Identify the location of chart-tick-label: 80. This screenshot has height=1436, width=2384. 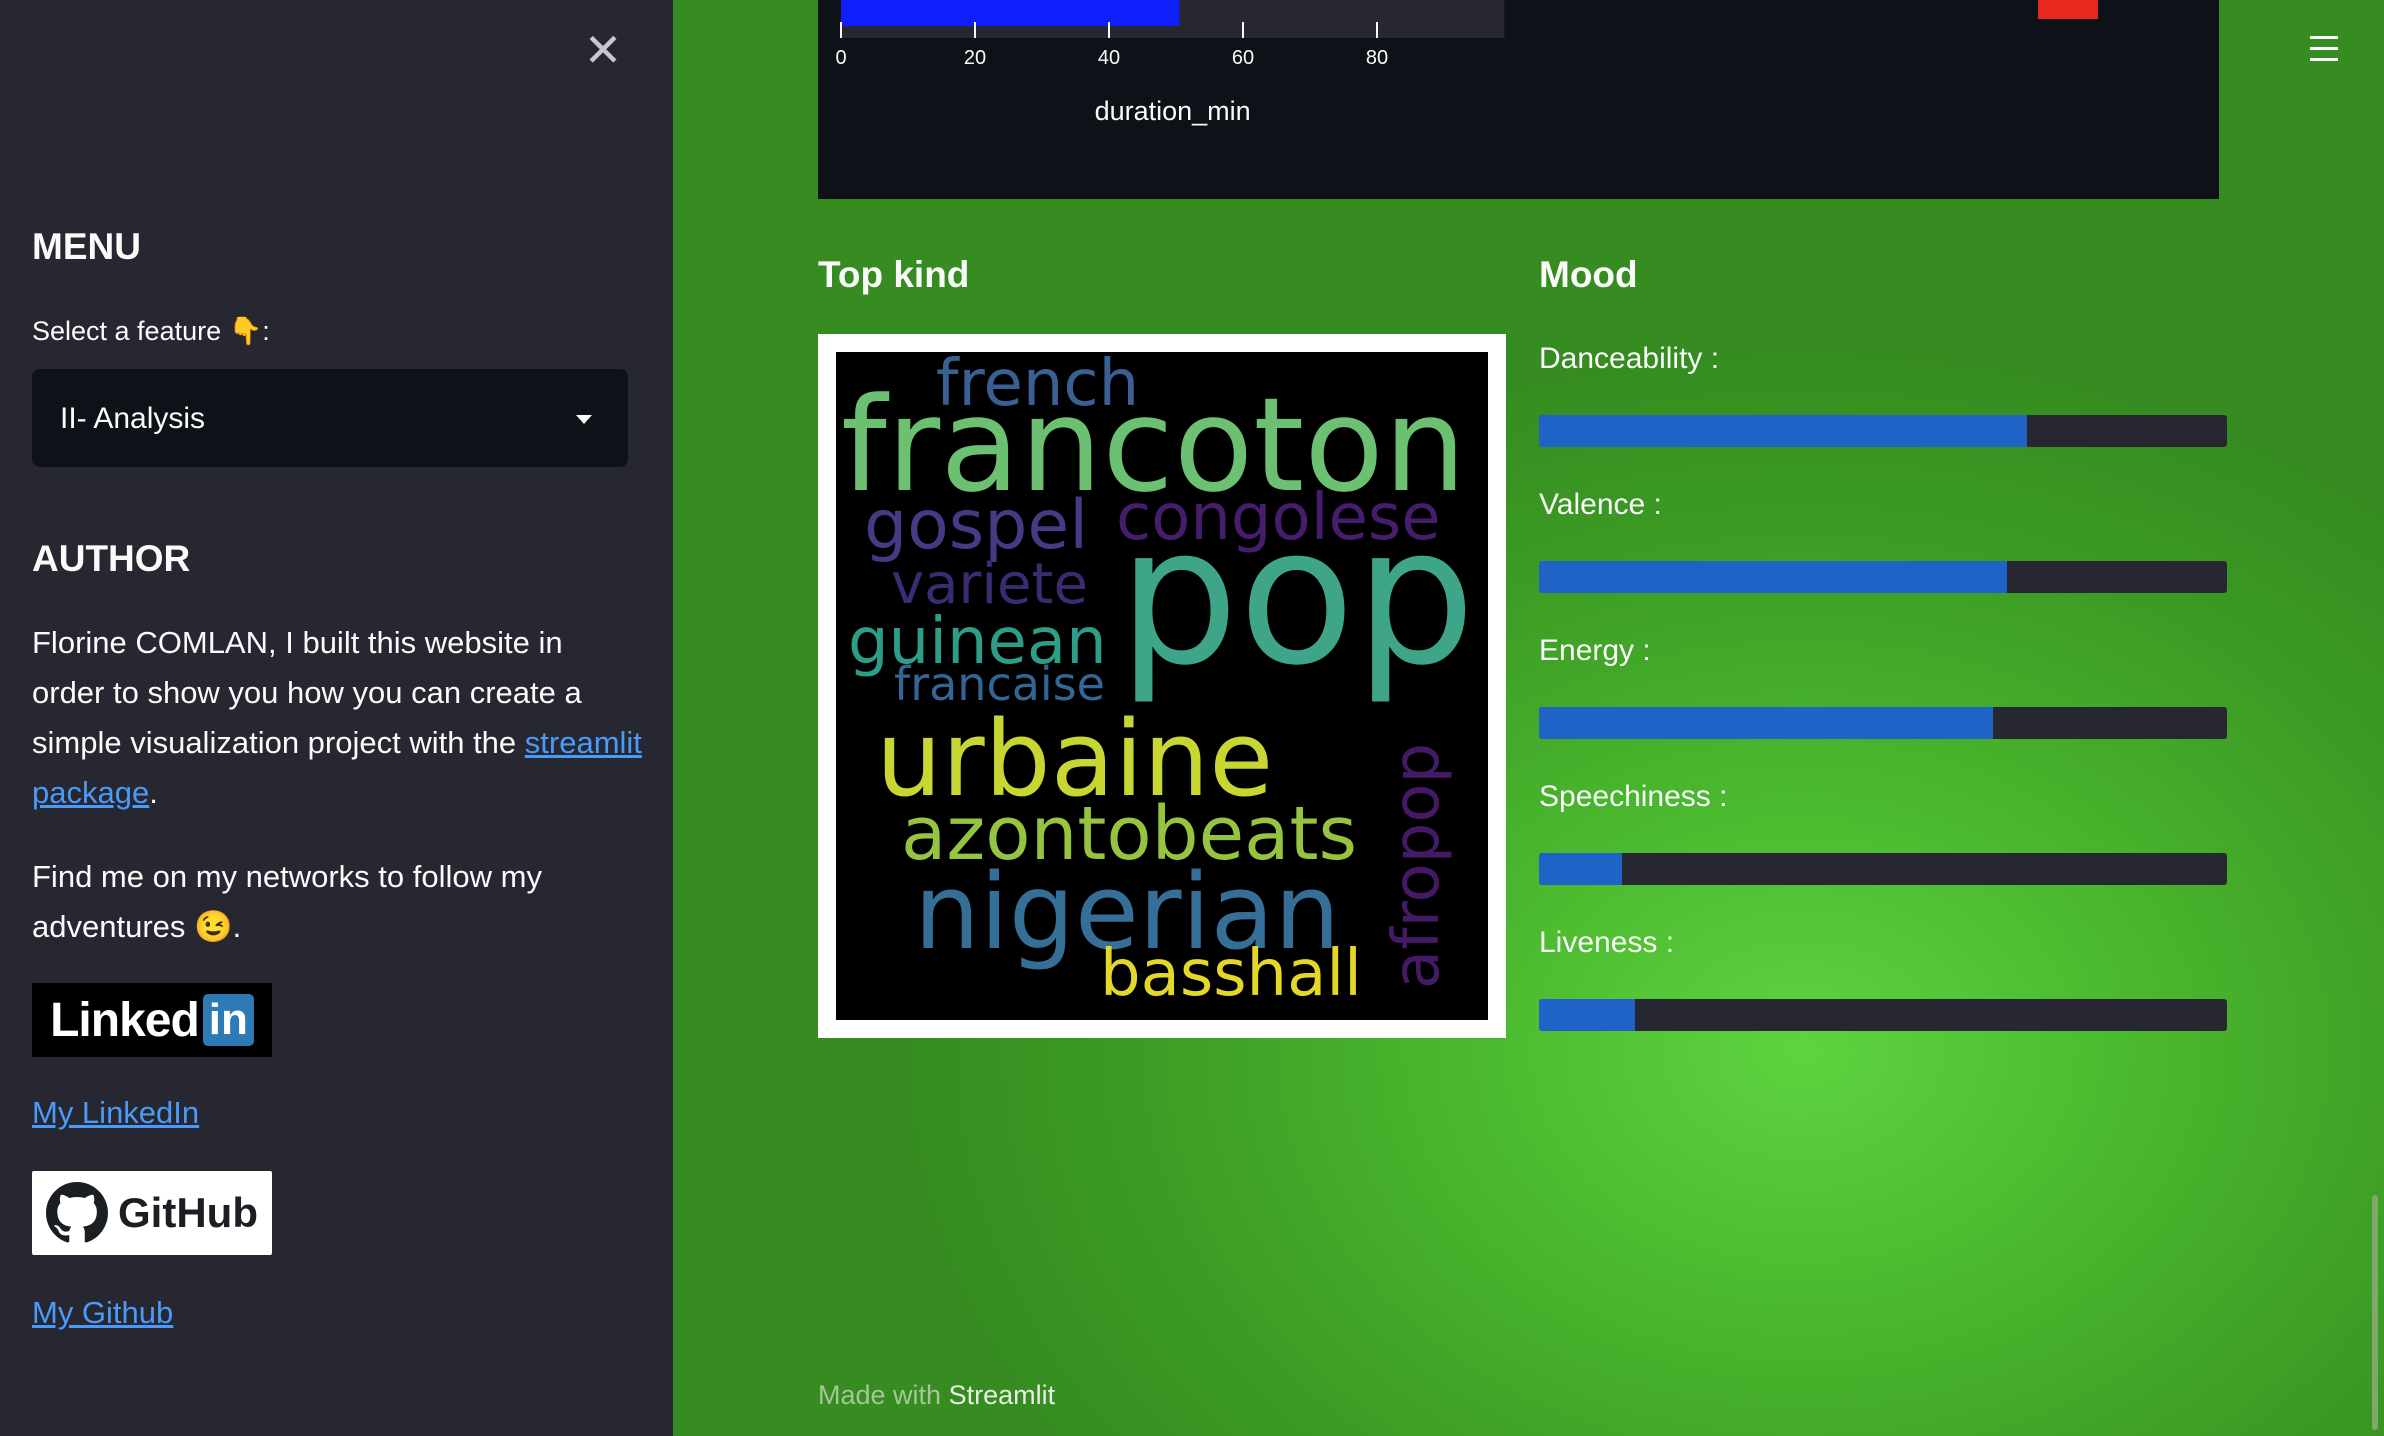
(1377, 58).